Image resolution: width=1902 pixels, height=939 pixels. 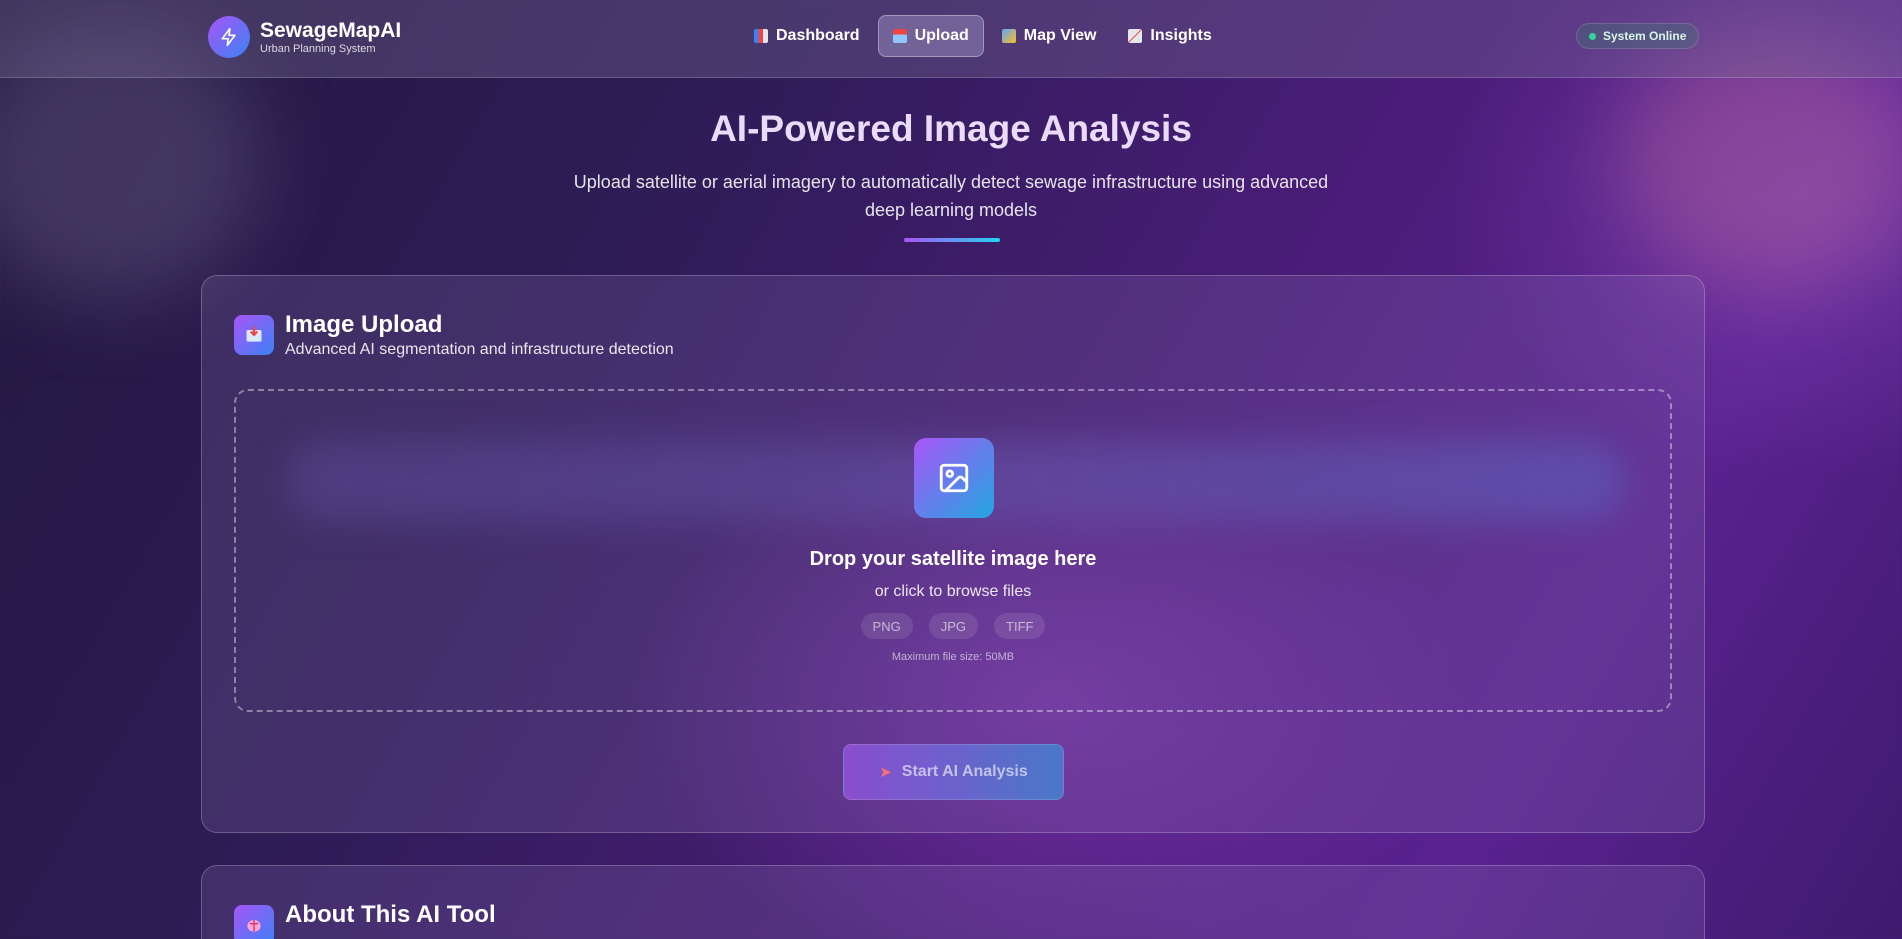 What do you see at coordinates (318, 49) in the screenshot?
I see `brand-subtitle: Urban Planning System` at bounding box center [318, 49].